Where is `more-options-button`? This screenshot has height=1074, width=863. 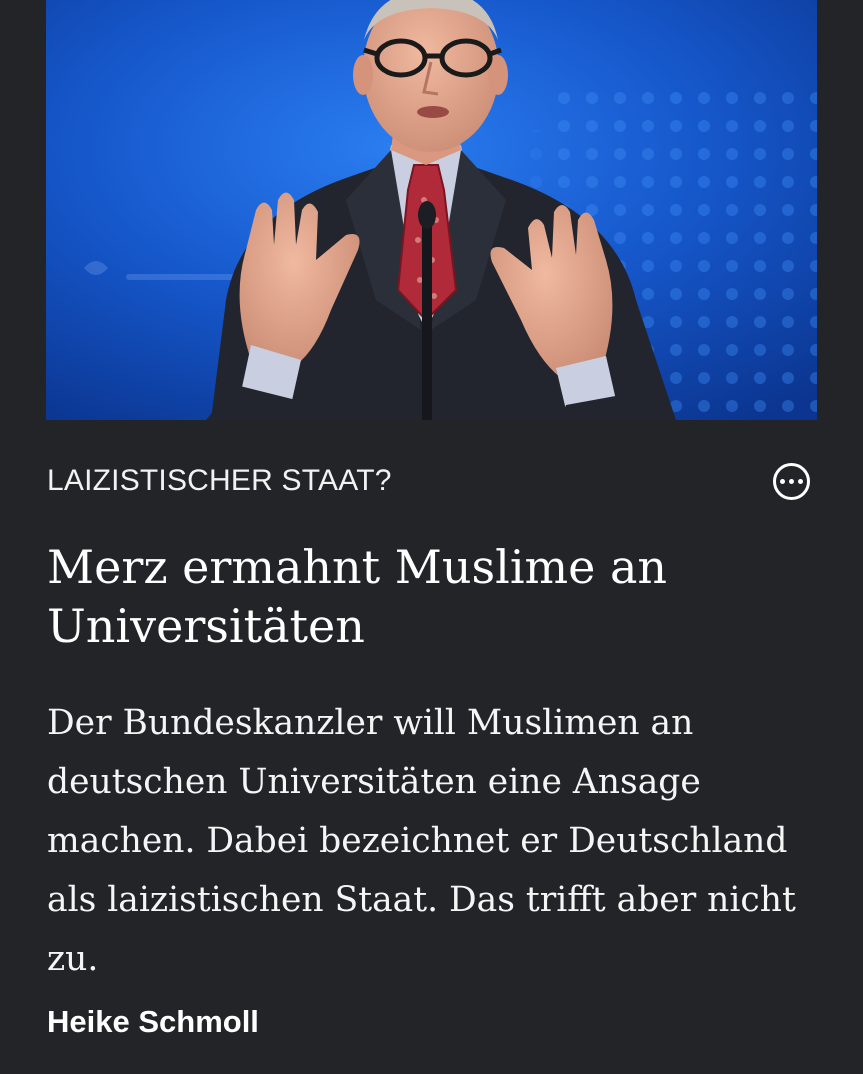
more-options-button is located at coordinates (791, 481).